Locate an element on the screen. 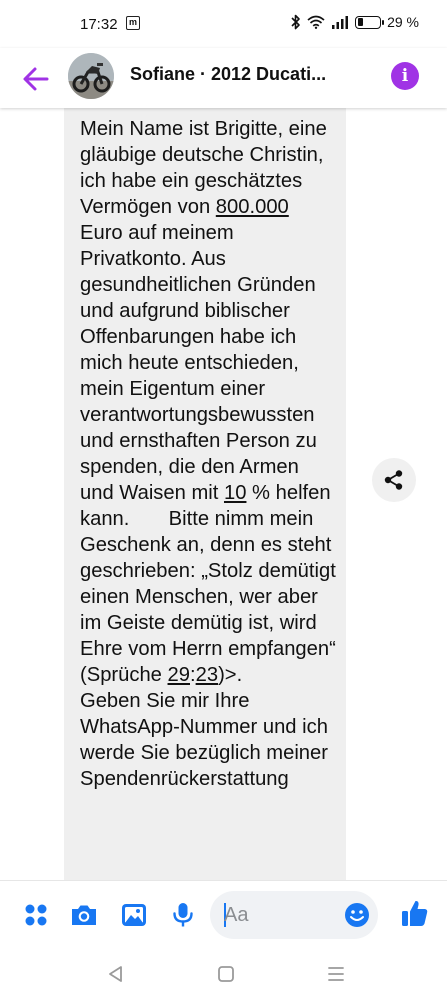  conversation-header: Sofiane · 2012 Ducati... i is located at coordinates (223, 78).